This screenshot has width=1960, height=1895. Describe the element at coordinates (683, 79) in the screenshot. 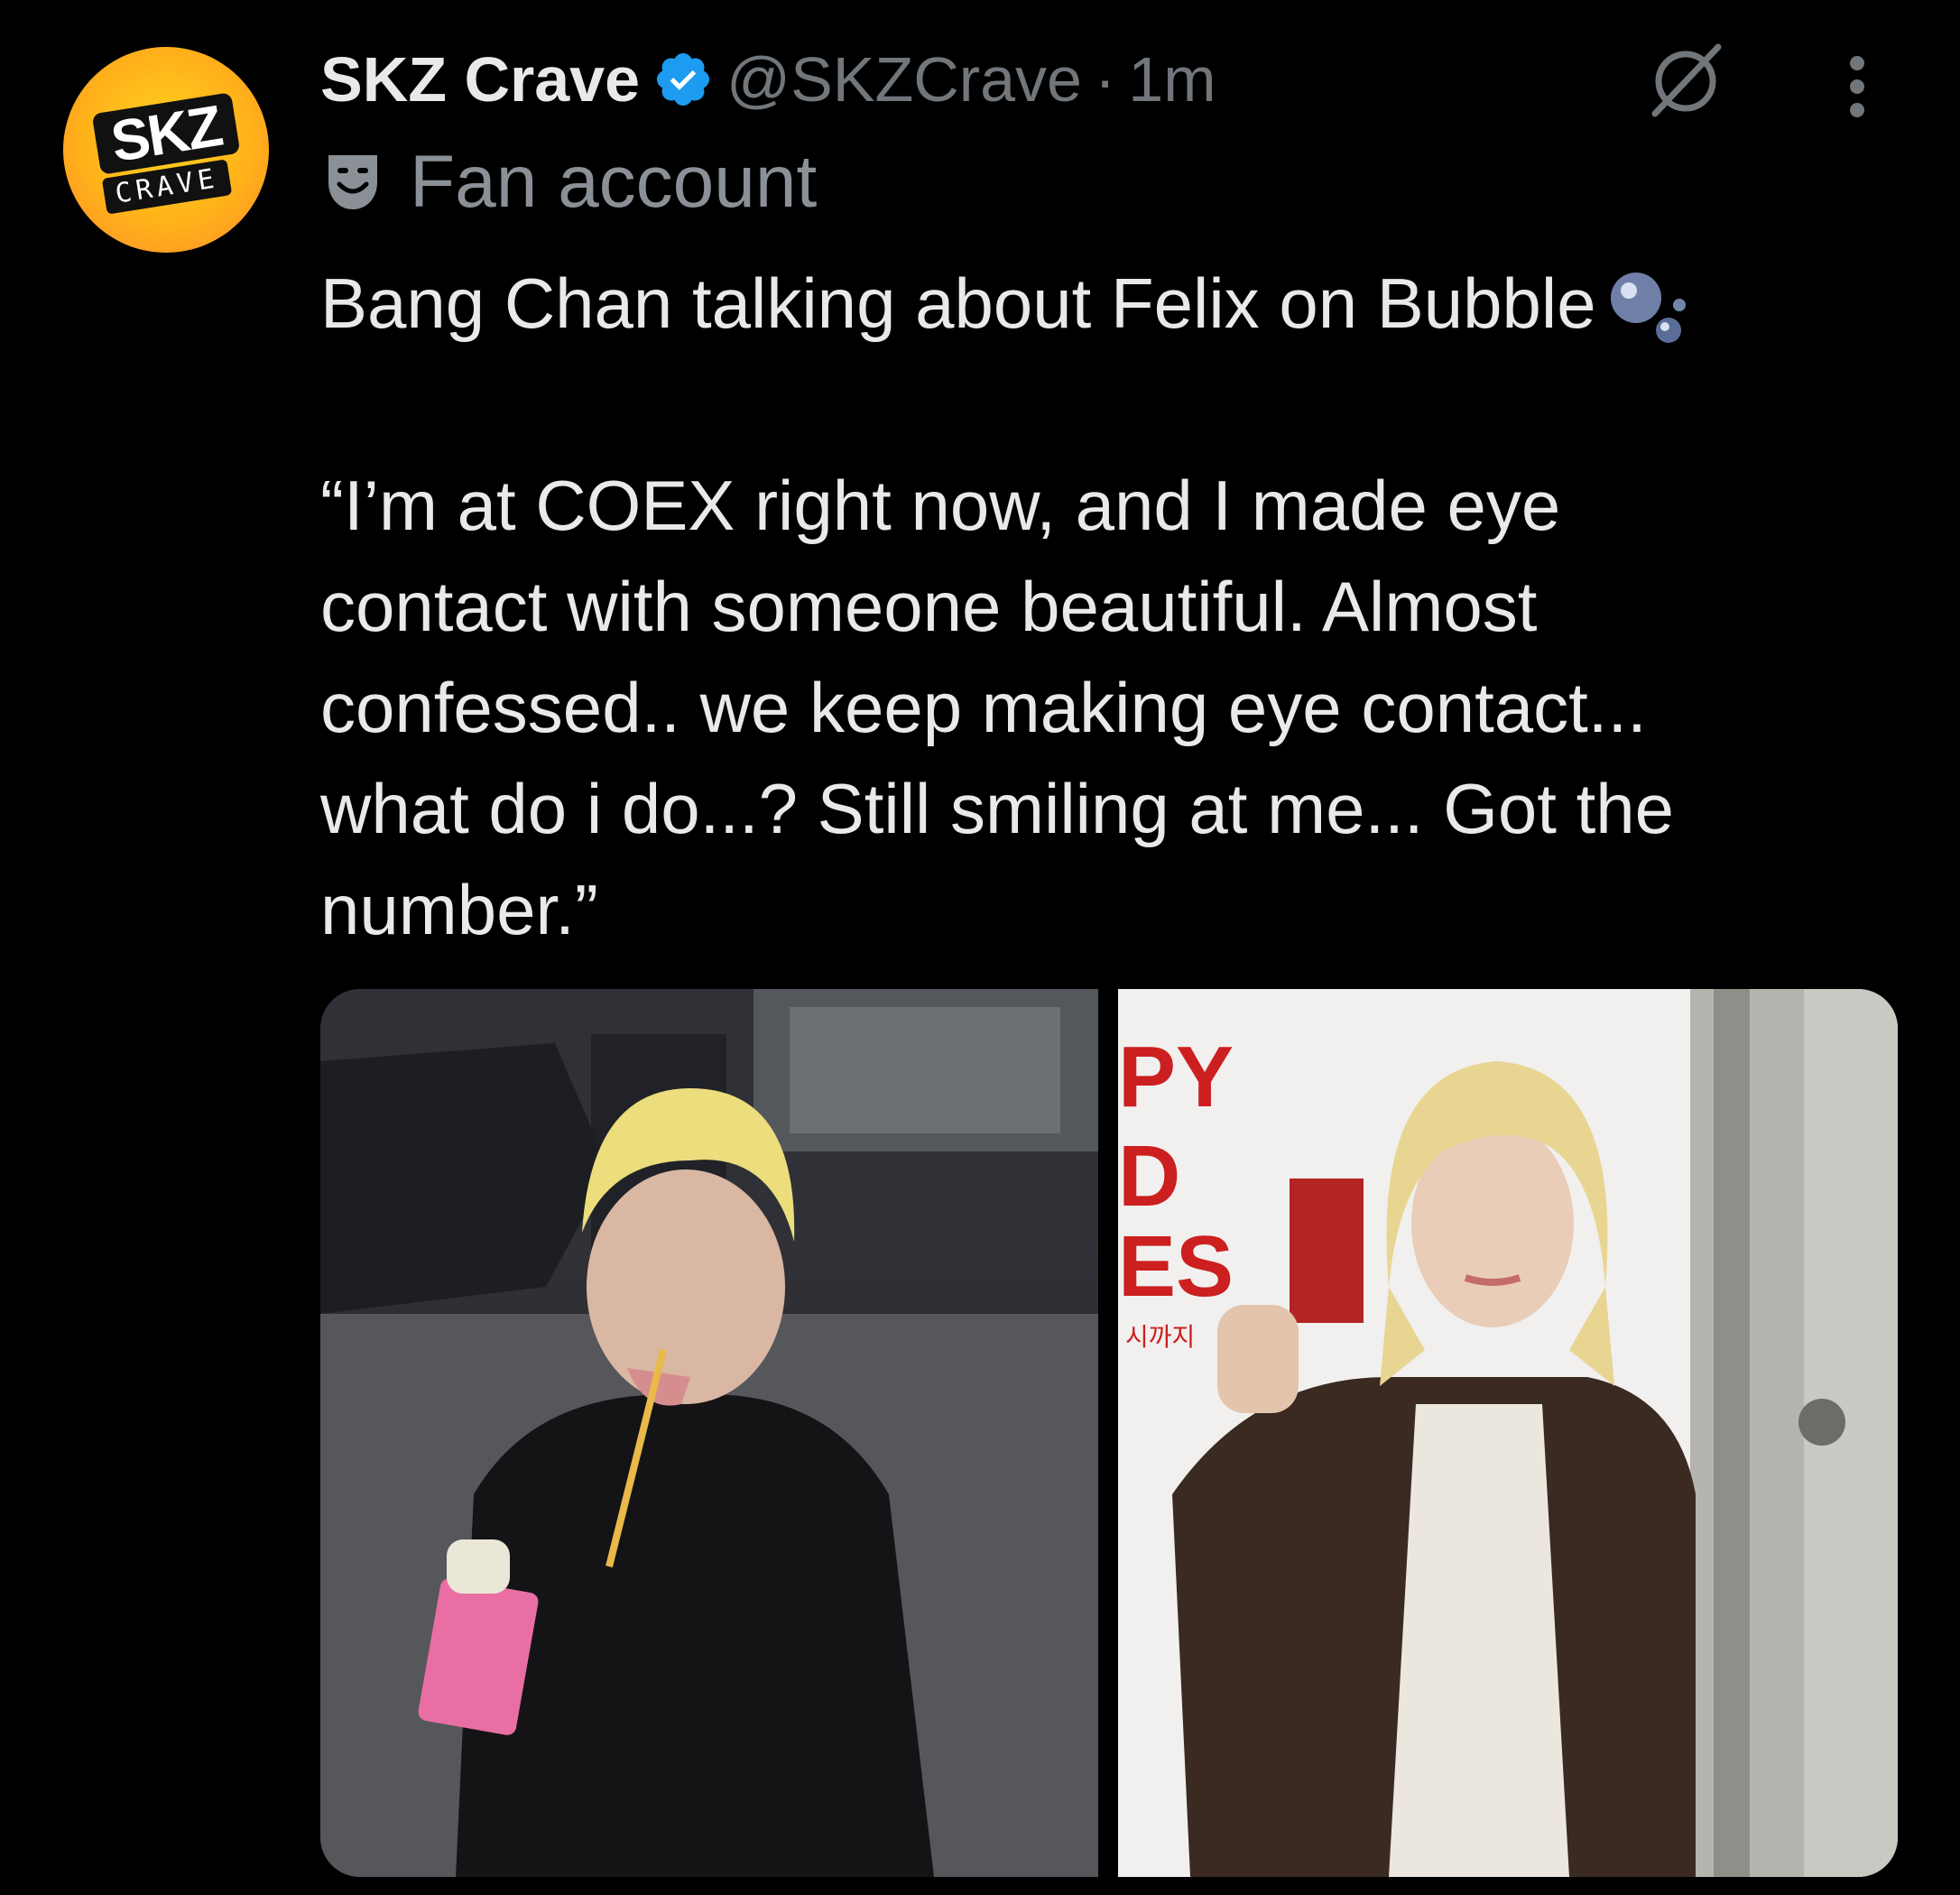

I see `verified-badge-icon` at that location.